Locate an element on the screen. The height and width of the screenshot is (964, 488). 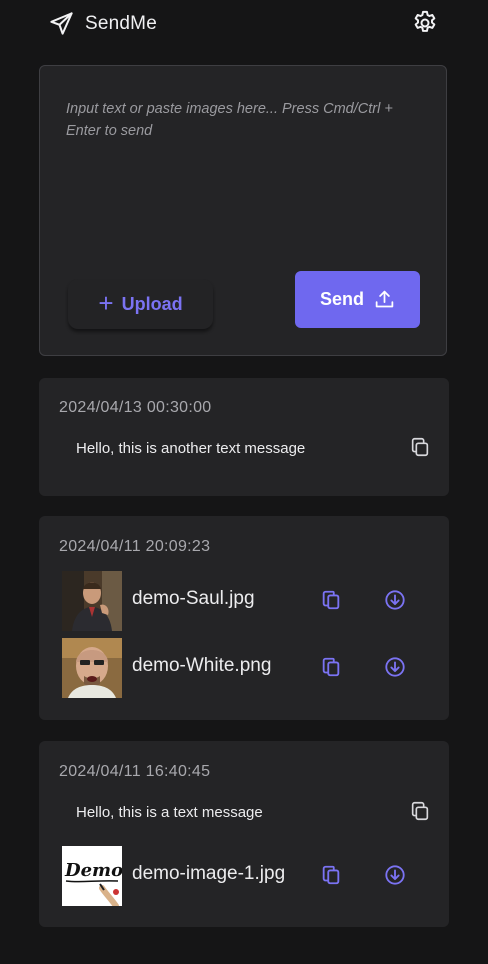
file-thumbnail: Demo is located at coordinates (92, 876).